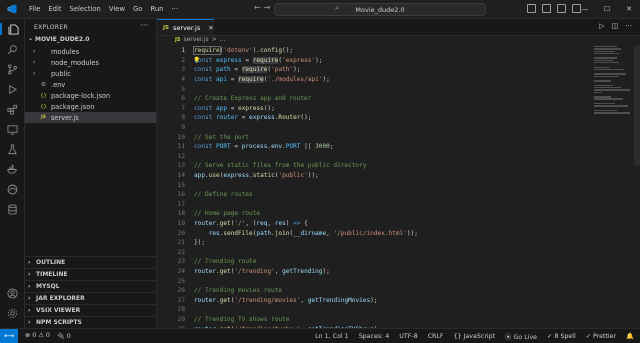  I want to click on toggle-panel-icon, so click(546, 8).